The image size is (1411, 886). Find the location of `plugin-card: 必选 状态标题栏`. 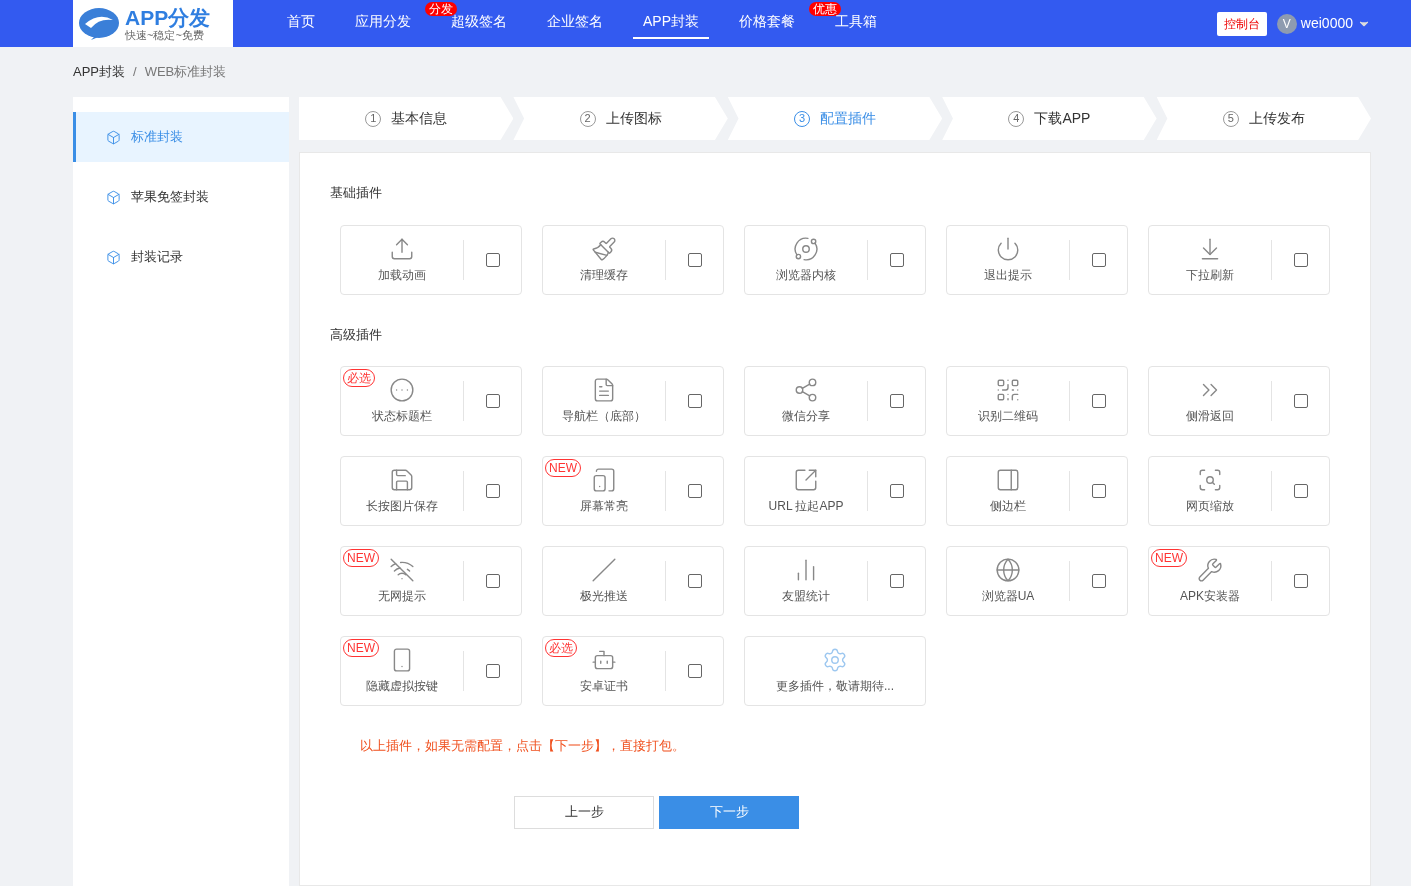

plugin-card: 必选 状态标题栏 is located at coordinates (431, 401).